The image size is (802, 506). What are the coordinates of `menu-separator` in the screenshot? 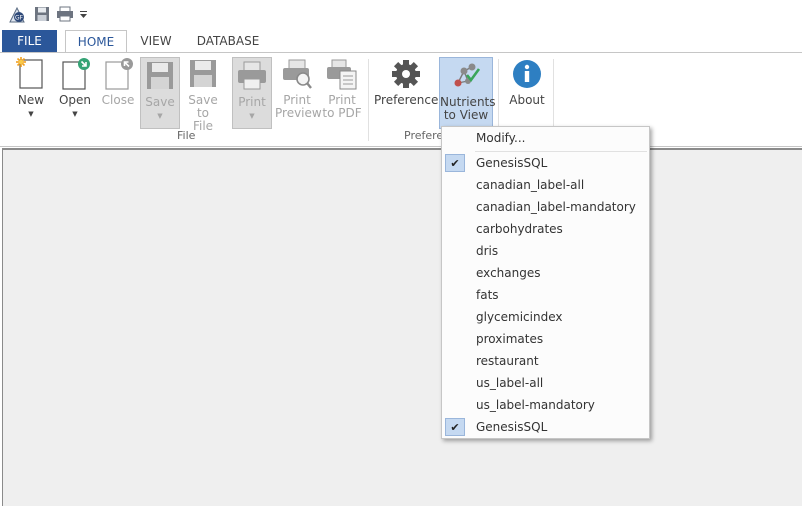 It's located at (561, 151).